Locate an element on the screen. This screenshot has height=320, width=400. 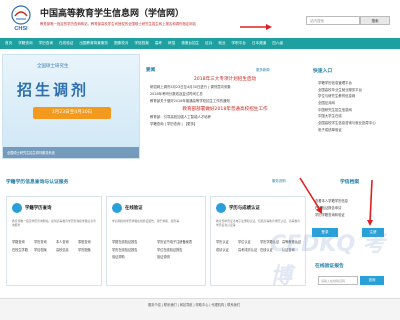
card-link: 高考成绩认证 is located at coordinates (249, 251).